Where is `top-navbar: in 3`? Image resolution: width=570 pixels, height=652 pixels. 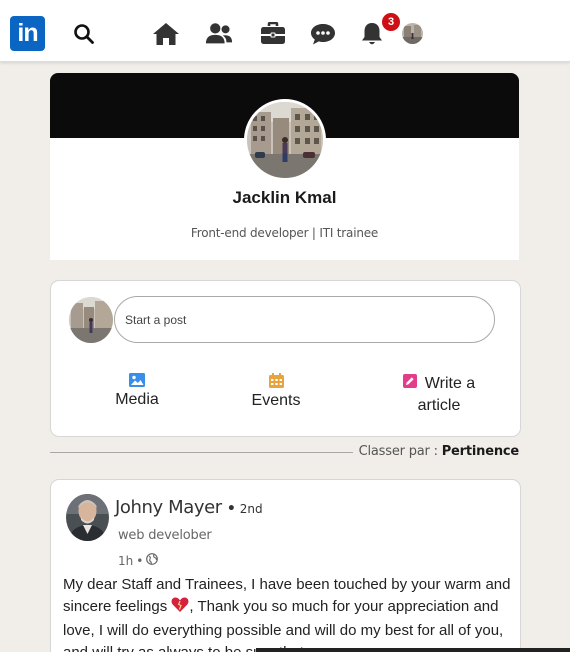
top-navbar: in 3 is located at coordinates (285, 31).